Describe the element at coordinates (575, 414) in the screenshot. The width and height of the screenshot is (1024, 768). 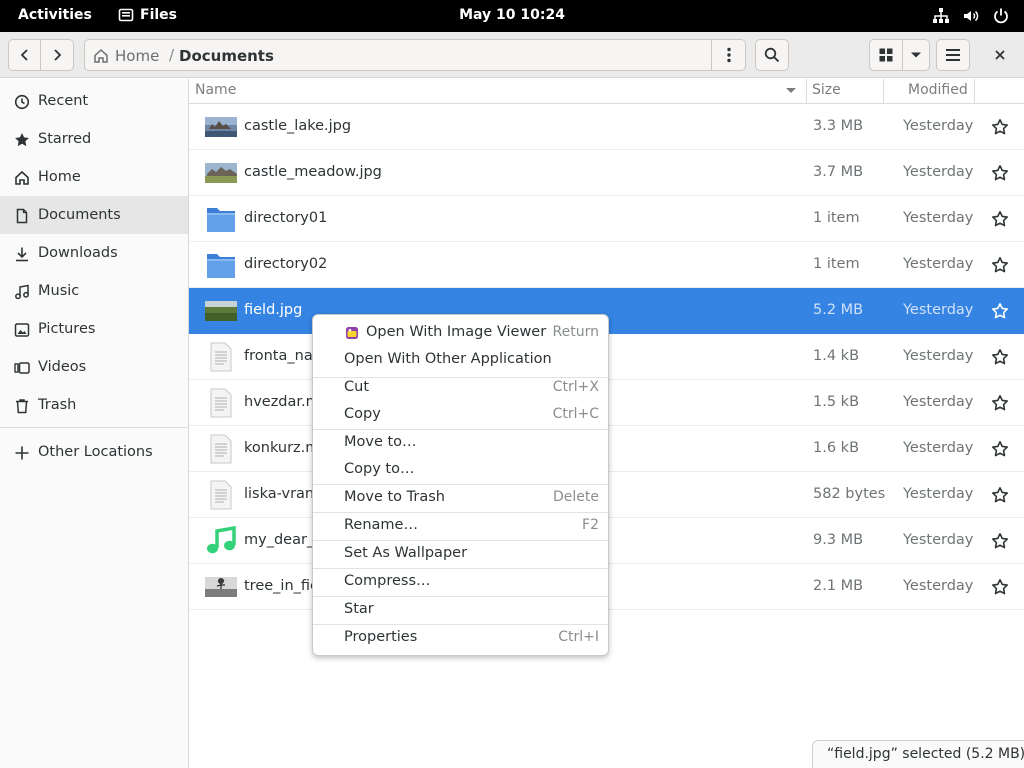
I see `menu-item-shortcut: Ctrl+C` at that location.